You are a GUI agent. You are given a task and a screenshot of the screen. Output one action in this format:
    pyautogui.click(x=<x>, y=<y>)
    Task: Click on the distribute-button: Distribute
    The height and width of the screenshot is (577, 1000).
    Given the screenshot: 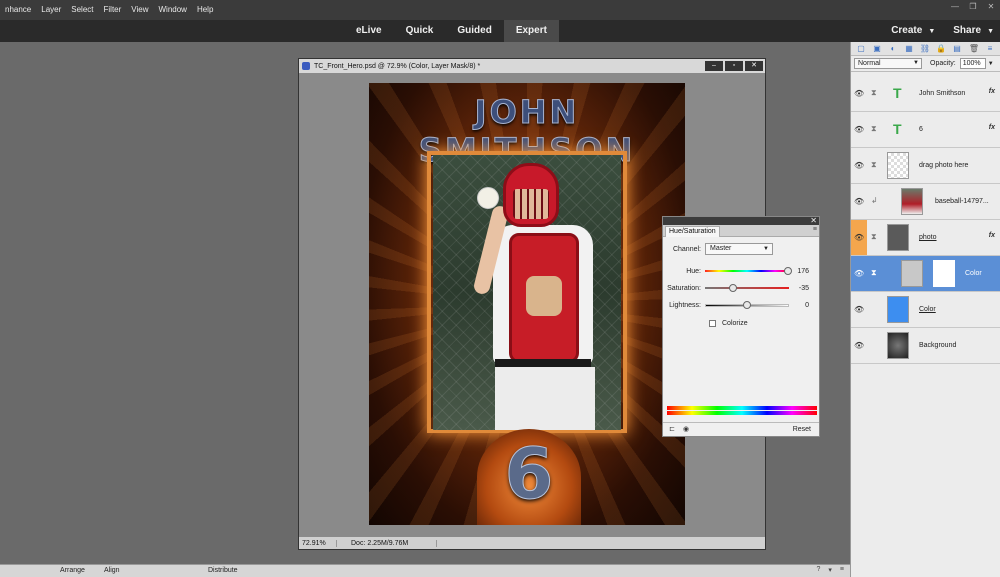 What is the action you would take?
    pyautogui.click(x=223, y=570)
    